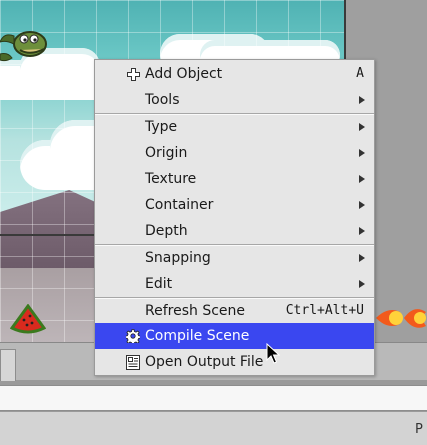 The height and width of the screenshot is (445, 427). I want to click on menu-item-label: Refresh Scene, so click(195, 311).